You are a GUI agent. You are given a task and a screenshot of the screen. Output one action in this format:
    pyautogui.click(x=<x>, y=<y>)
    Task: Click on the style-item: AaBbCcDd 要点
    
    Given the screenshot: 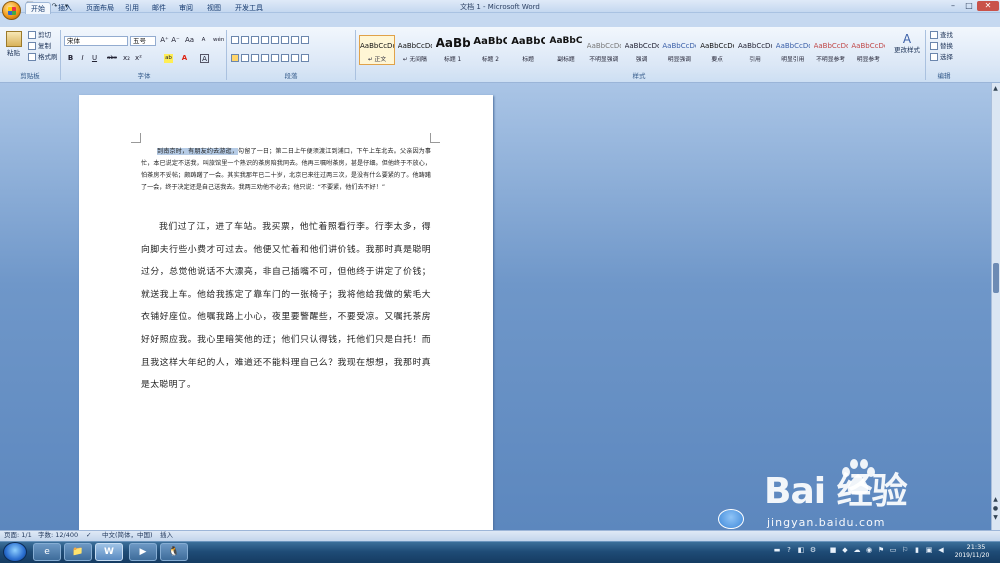 What is the action you would take?
    pyautogui.click(x=717, y=50)
    